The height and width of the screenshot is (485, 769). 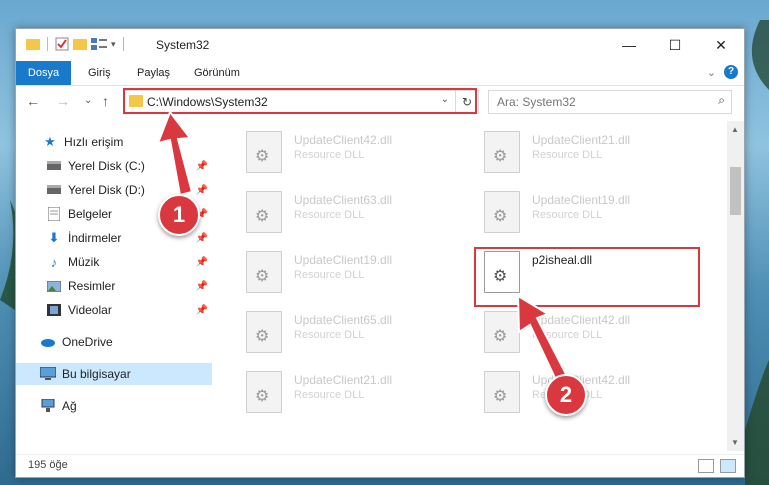 I want to click on chevron-down-icon: ▾, so click(x=113, y=44).